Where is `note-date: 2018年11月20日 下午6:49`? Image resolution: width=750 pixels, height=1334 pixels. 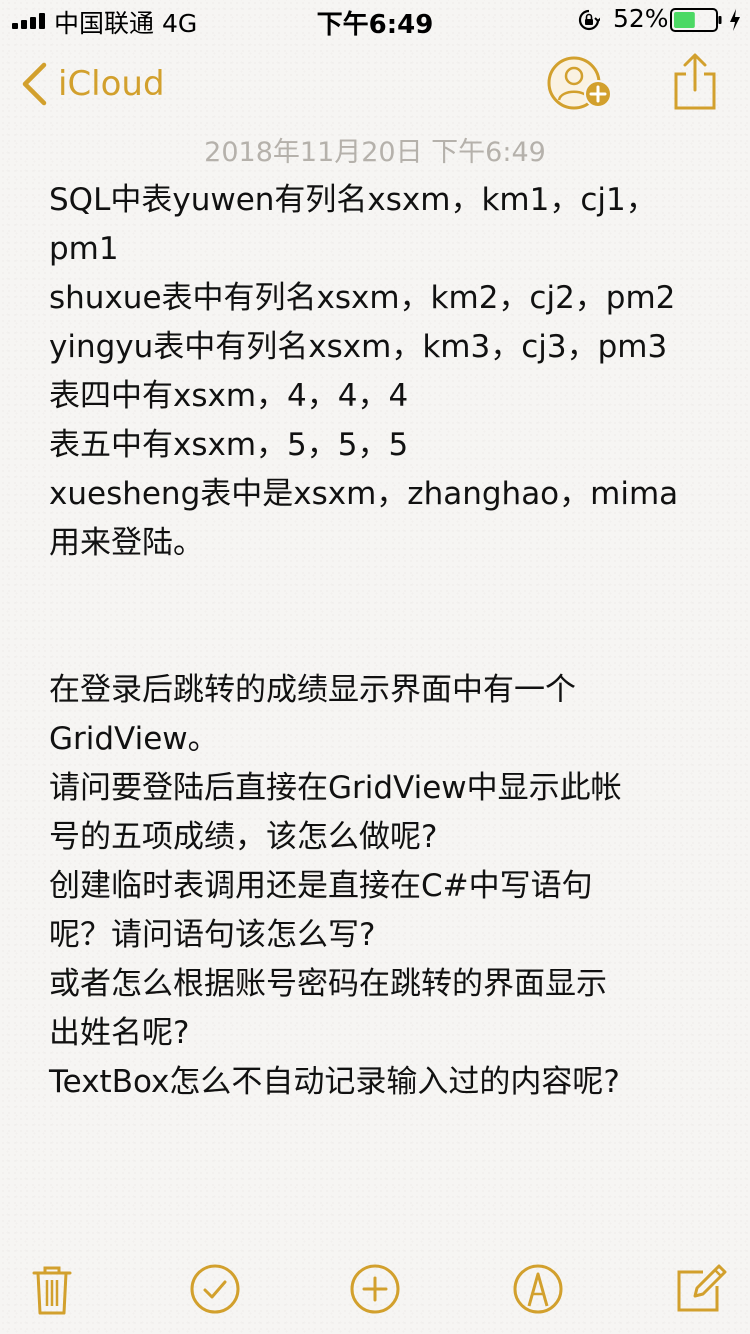
note-date: 2018年11月20日 下午6:49 is located at coordinates (375, 152).